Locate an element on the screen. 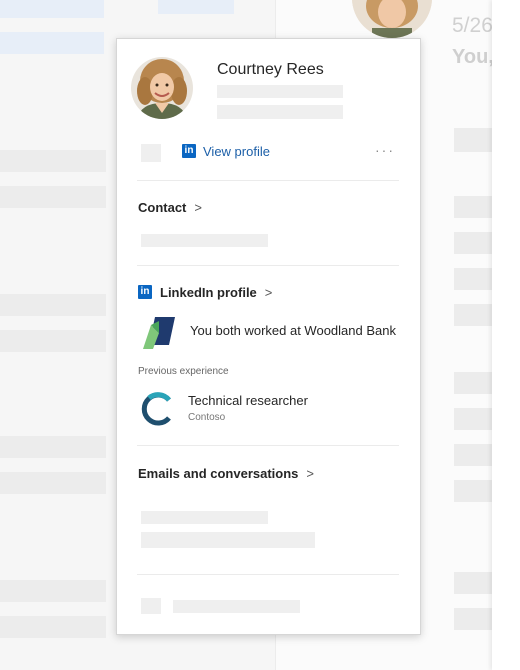 Image resolution: width=520 pixels, height=670 pixels. woodland-bank-logo-icon is located at coordinates (159, 333).